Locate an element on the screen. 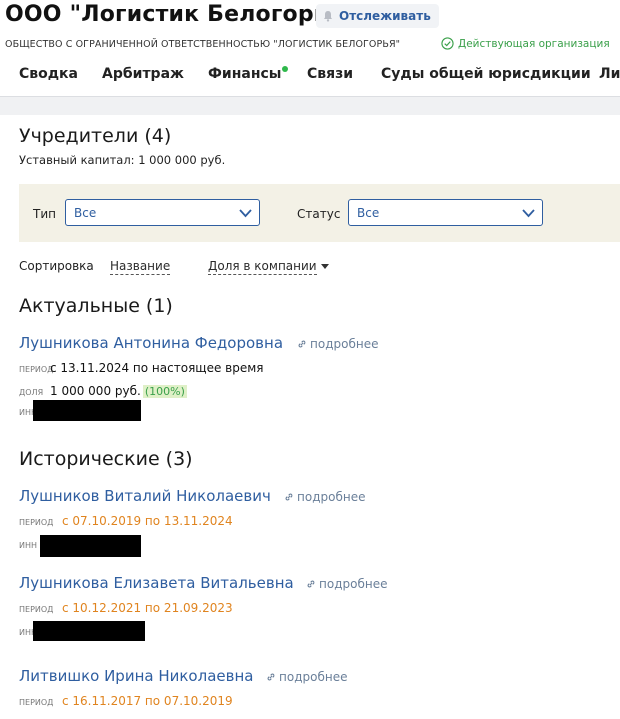 The height and width of the screenshot is (719, 620). company-title: ООО "Логистик Белогорья" is located at coordinates (179, 14).